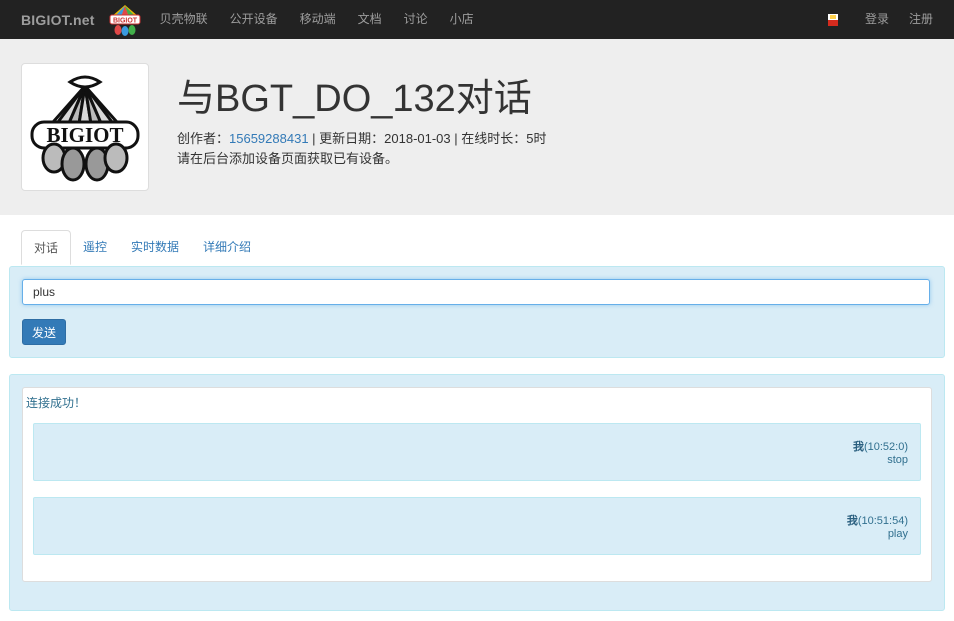 Image resolution: width=954 pixels, height=621 pixels. Describe the element at coordinates (897, 460) in the screenshot. I see `message-text: stop` at that location.